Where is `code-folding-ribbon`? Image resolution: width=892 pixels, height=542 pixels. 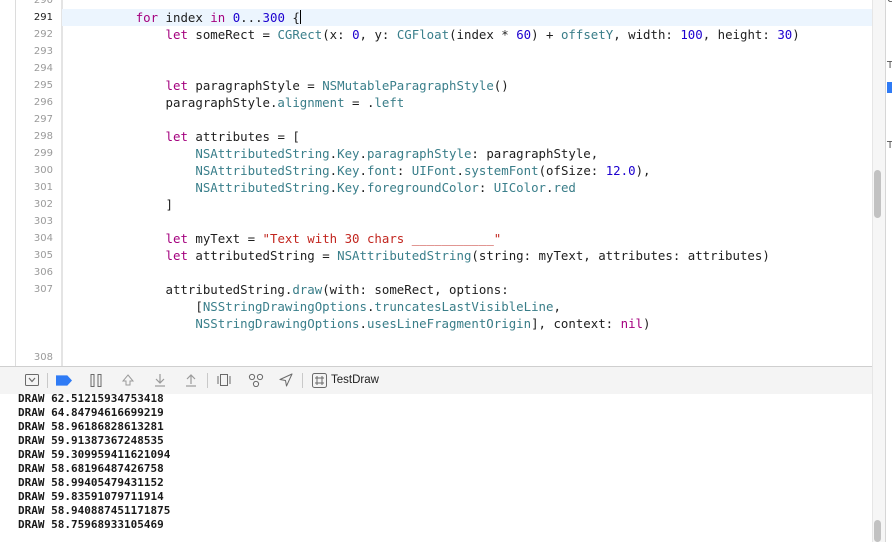
code-folding-ribbon is located at coordinates (62, 183).